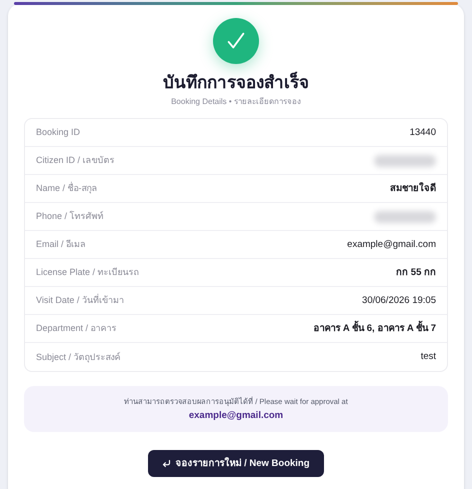 The height and width of the screenshot is (489, 472). I want to click on field-label: Department / อาคาร, so click(76, 328).